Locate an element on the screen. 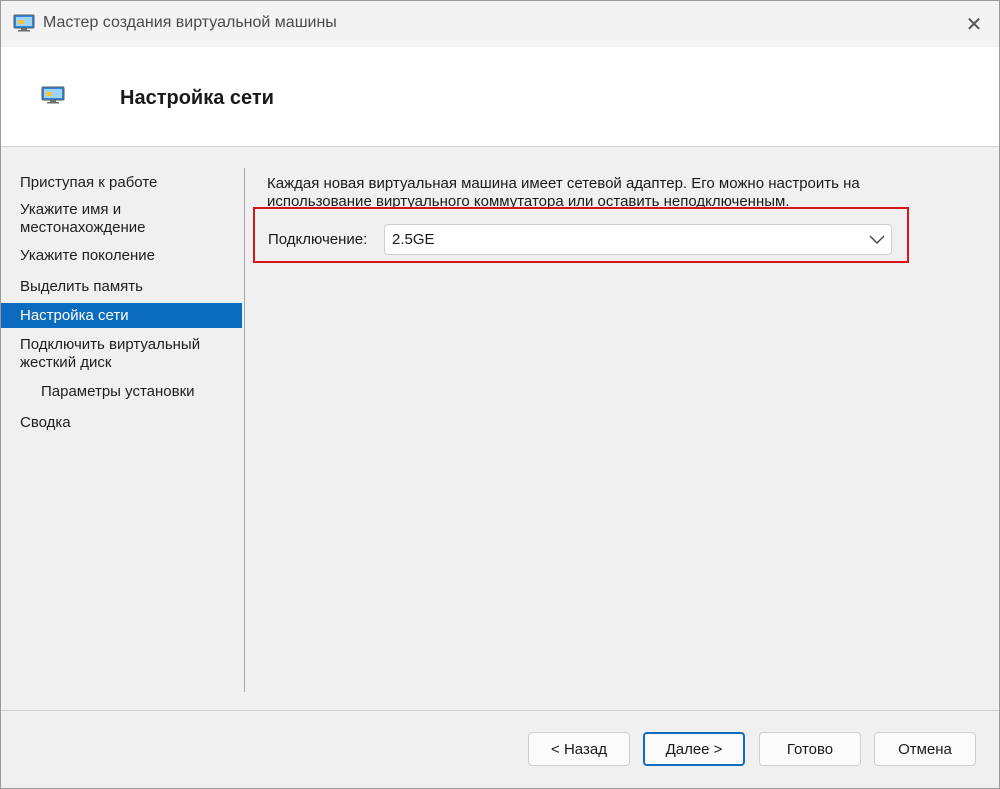  cancel-button: Отмена is located at coordinates (925, 749).